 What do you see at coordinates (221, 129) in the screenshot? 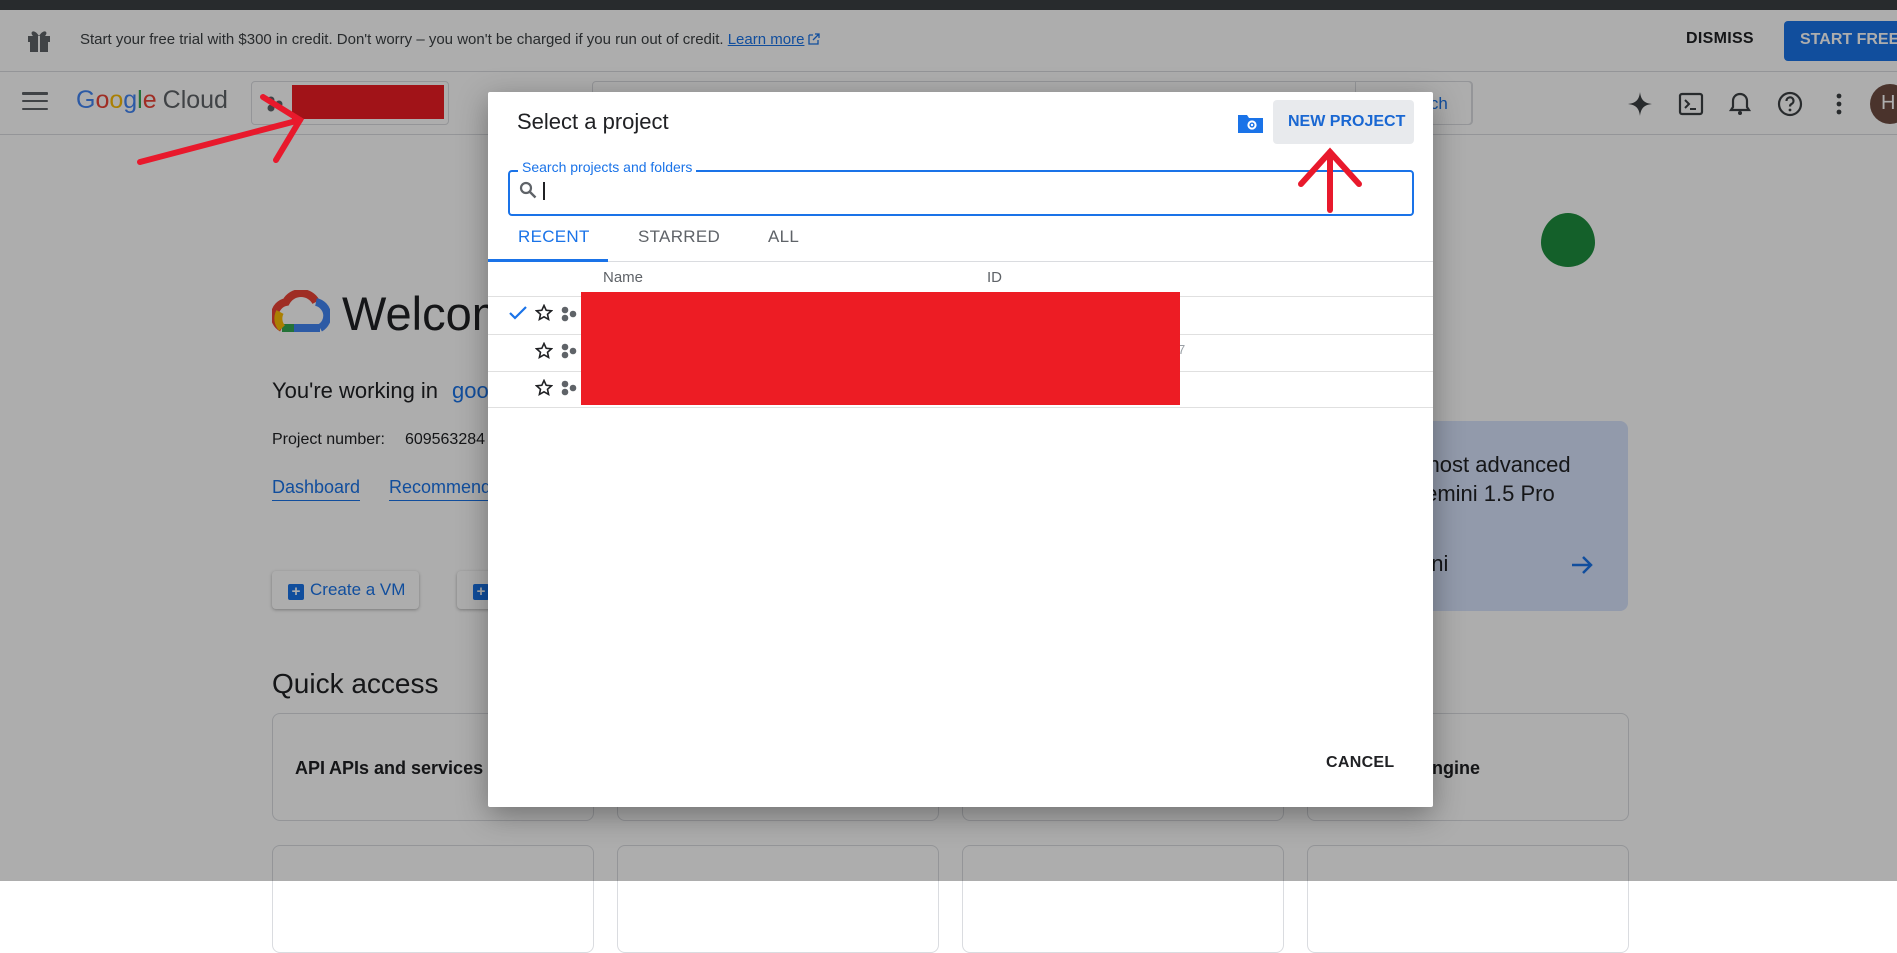
I see `annotation-arrow-project-picker` at bounding box center [221, 129].